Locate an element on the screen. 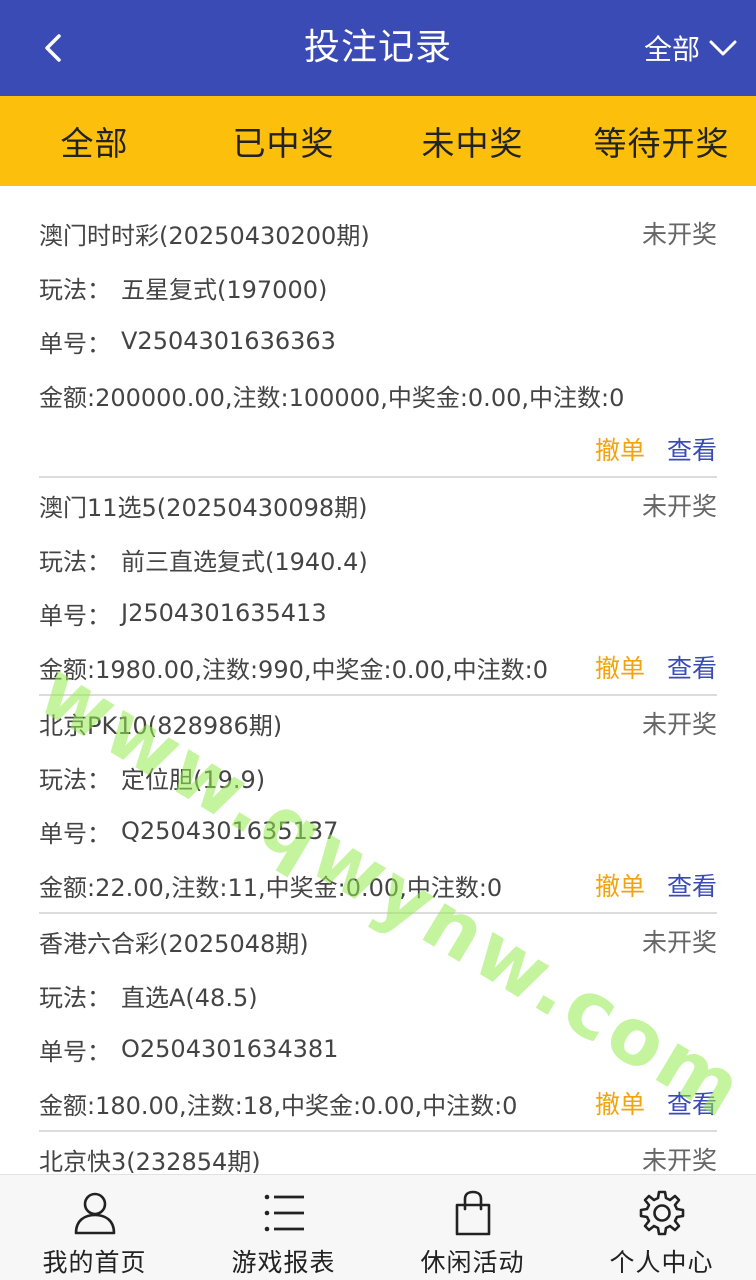 The height and width of the screenshot is (1280, 756). tab-pending: 等待开奖 is located at coordinates (661, 141).